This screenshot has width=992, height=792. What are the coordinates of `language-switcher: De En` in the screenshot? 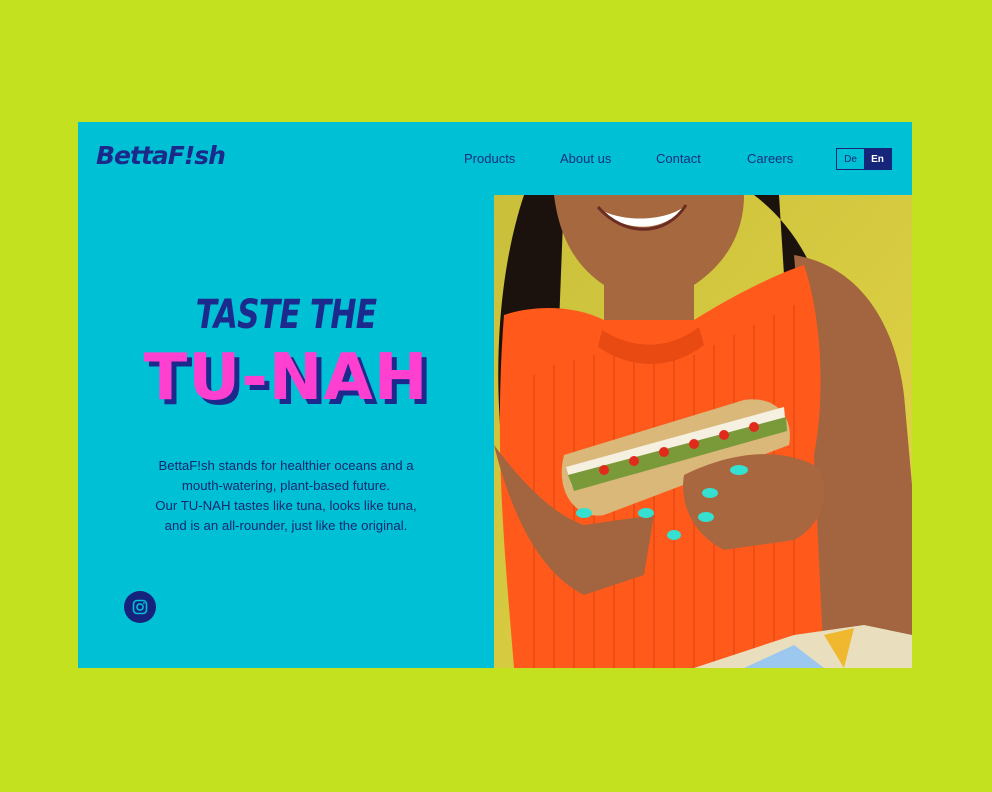 It's located at (864, 159).